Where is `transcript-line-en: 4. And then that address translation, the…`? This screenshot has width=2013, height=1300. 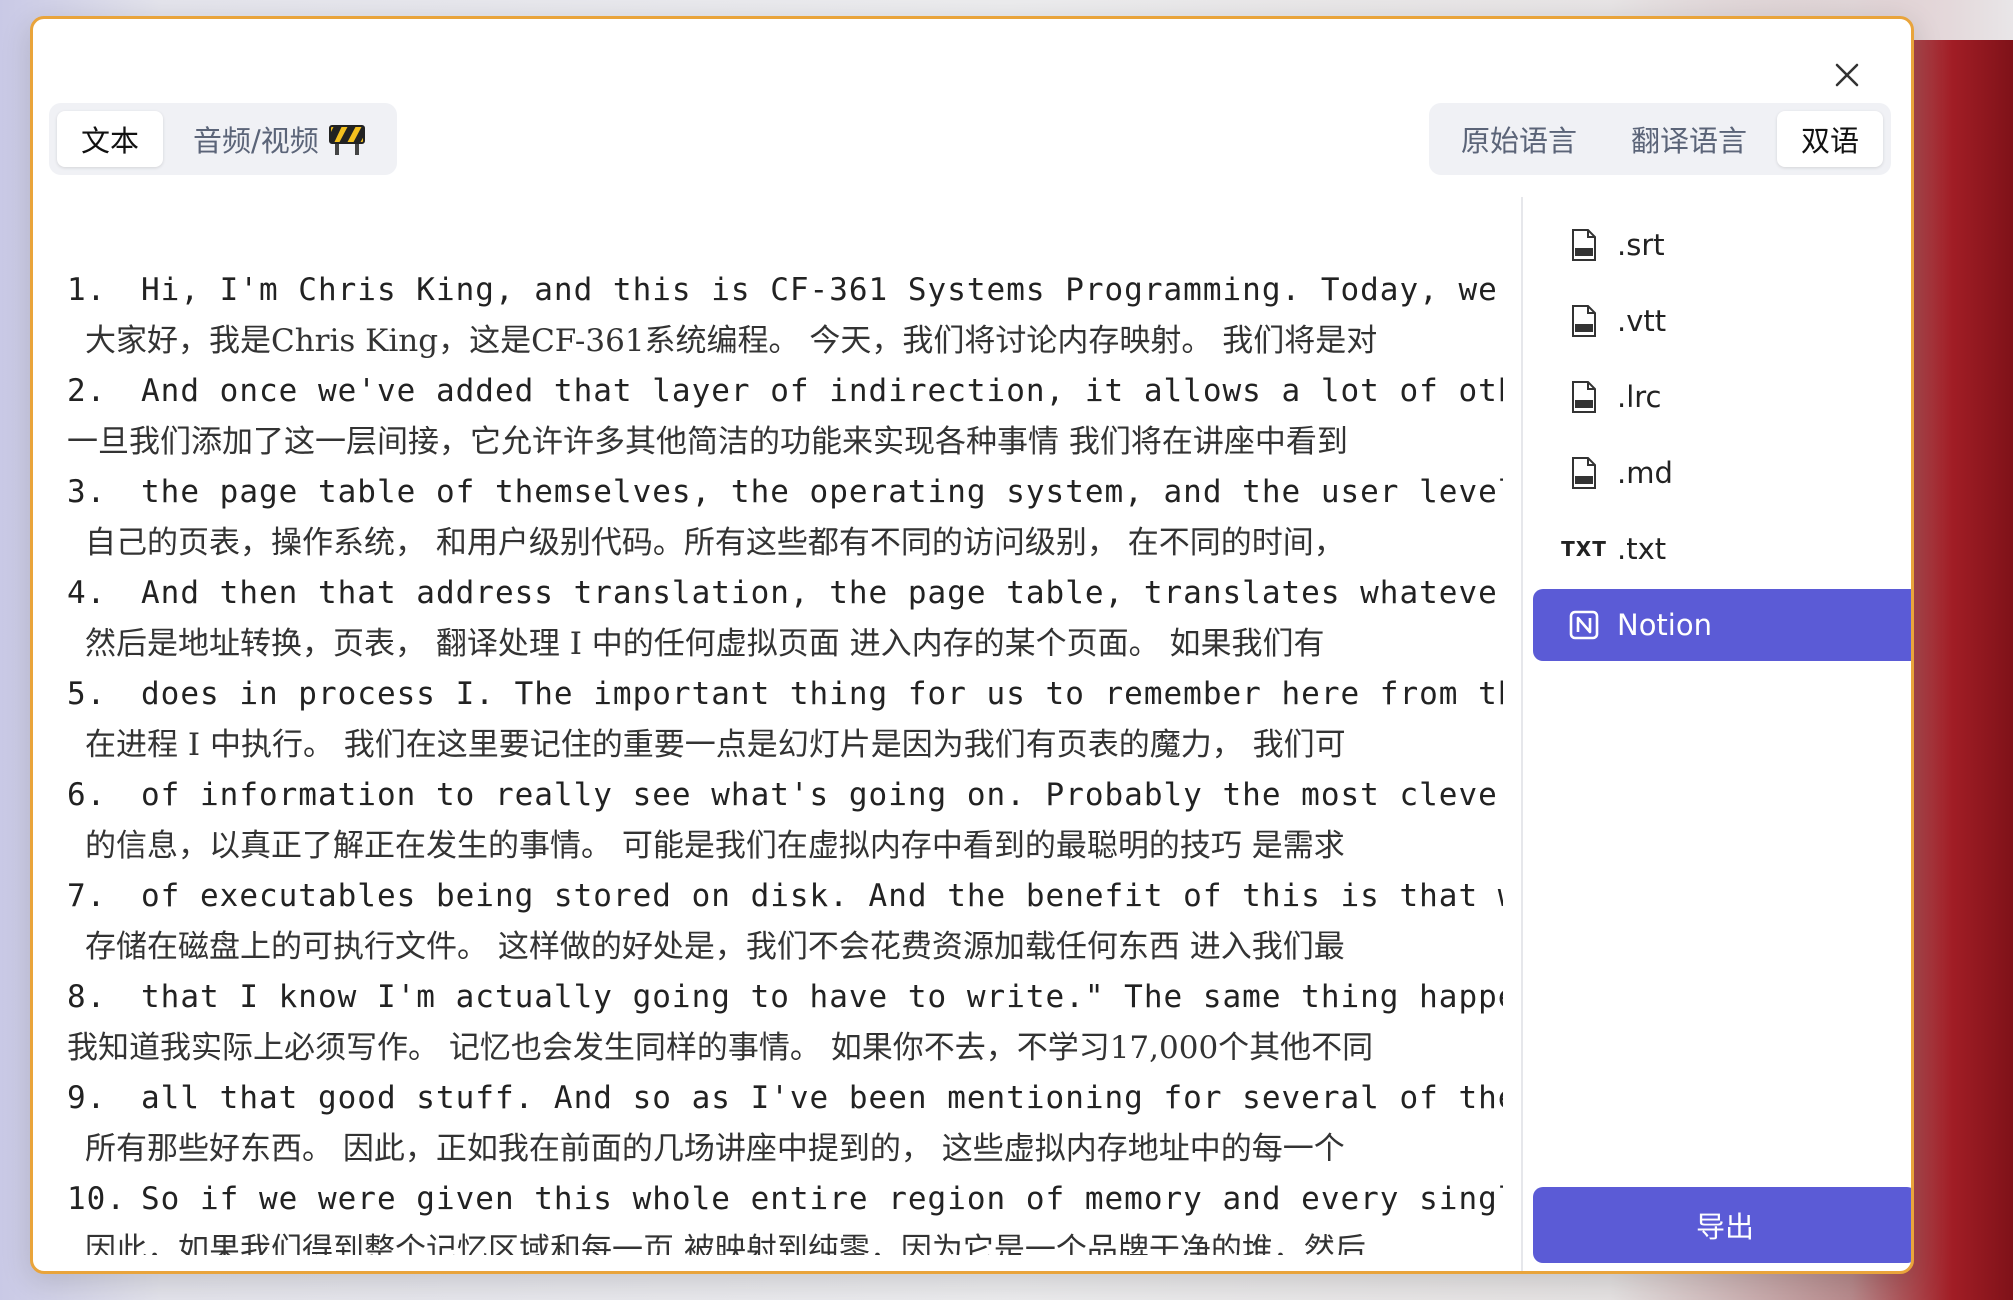
transcript-line-en: 4. And then that address translation, the… is located at coordinates (785, 593).